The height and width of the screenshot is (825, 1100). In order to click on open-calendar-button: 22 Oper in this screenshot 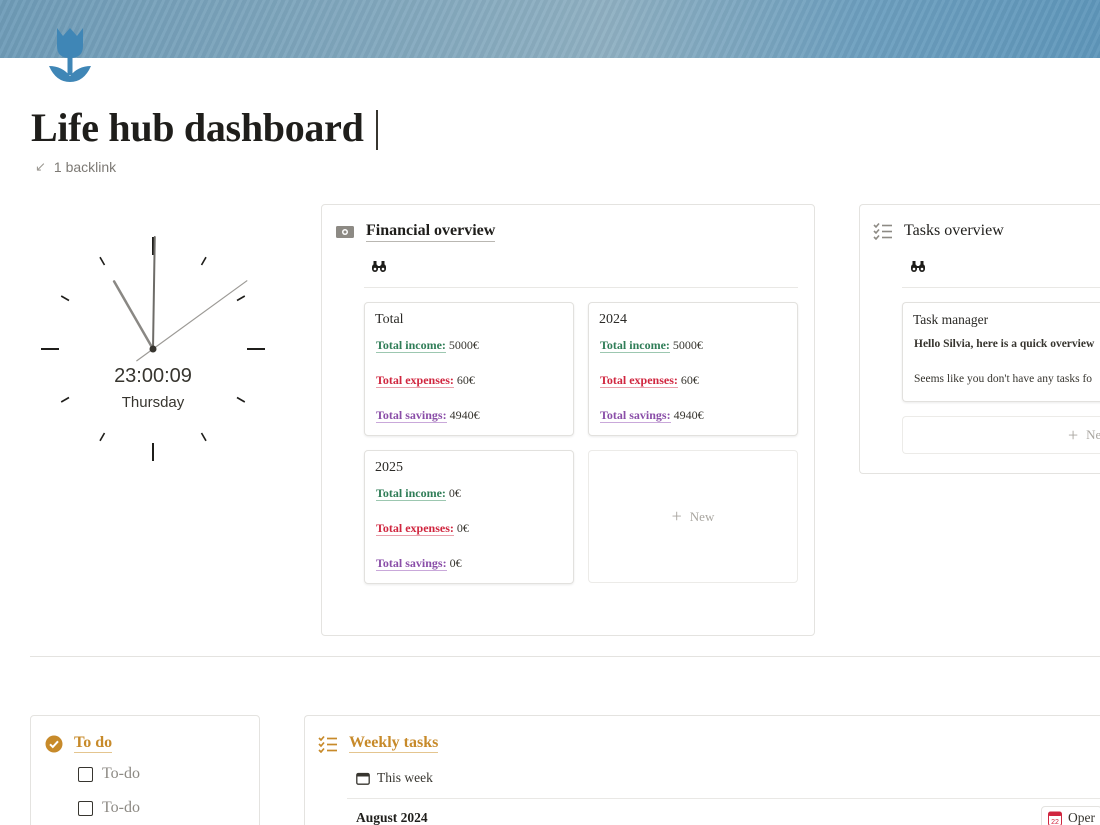, I will do `click(1070, 815)`.